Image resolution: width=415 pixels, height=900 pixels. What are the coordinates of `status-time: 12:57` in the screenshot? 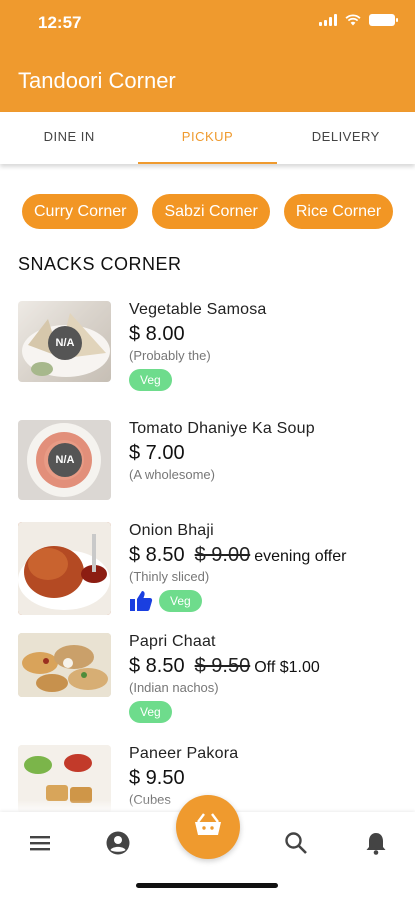 It's located at (60, 22).